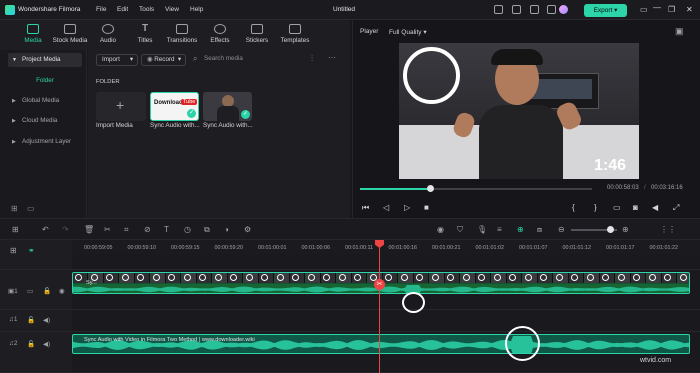 This screenshot has height=373, width=700. What do you see at coordinates (166, 229) in the screenshot?
I see `text-icon: T` at bounding box center [166, 229].